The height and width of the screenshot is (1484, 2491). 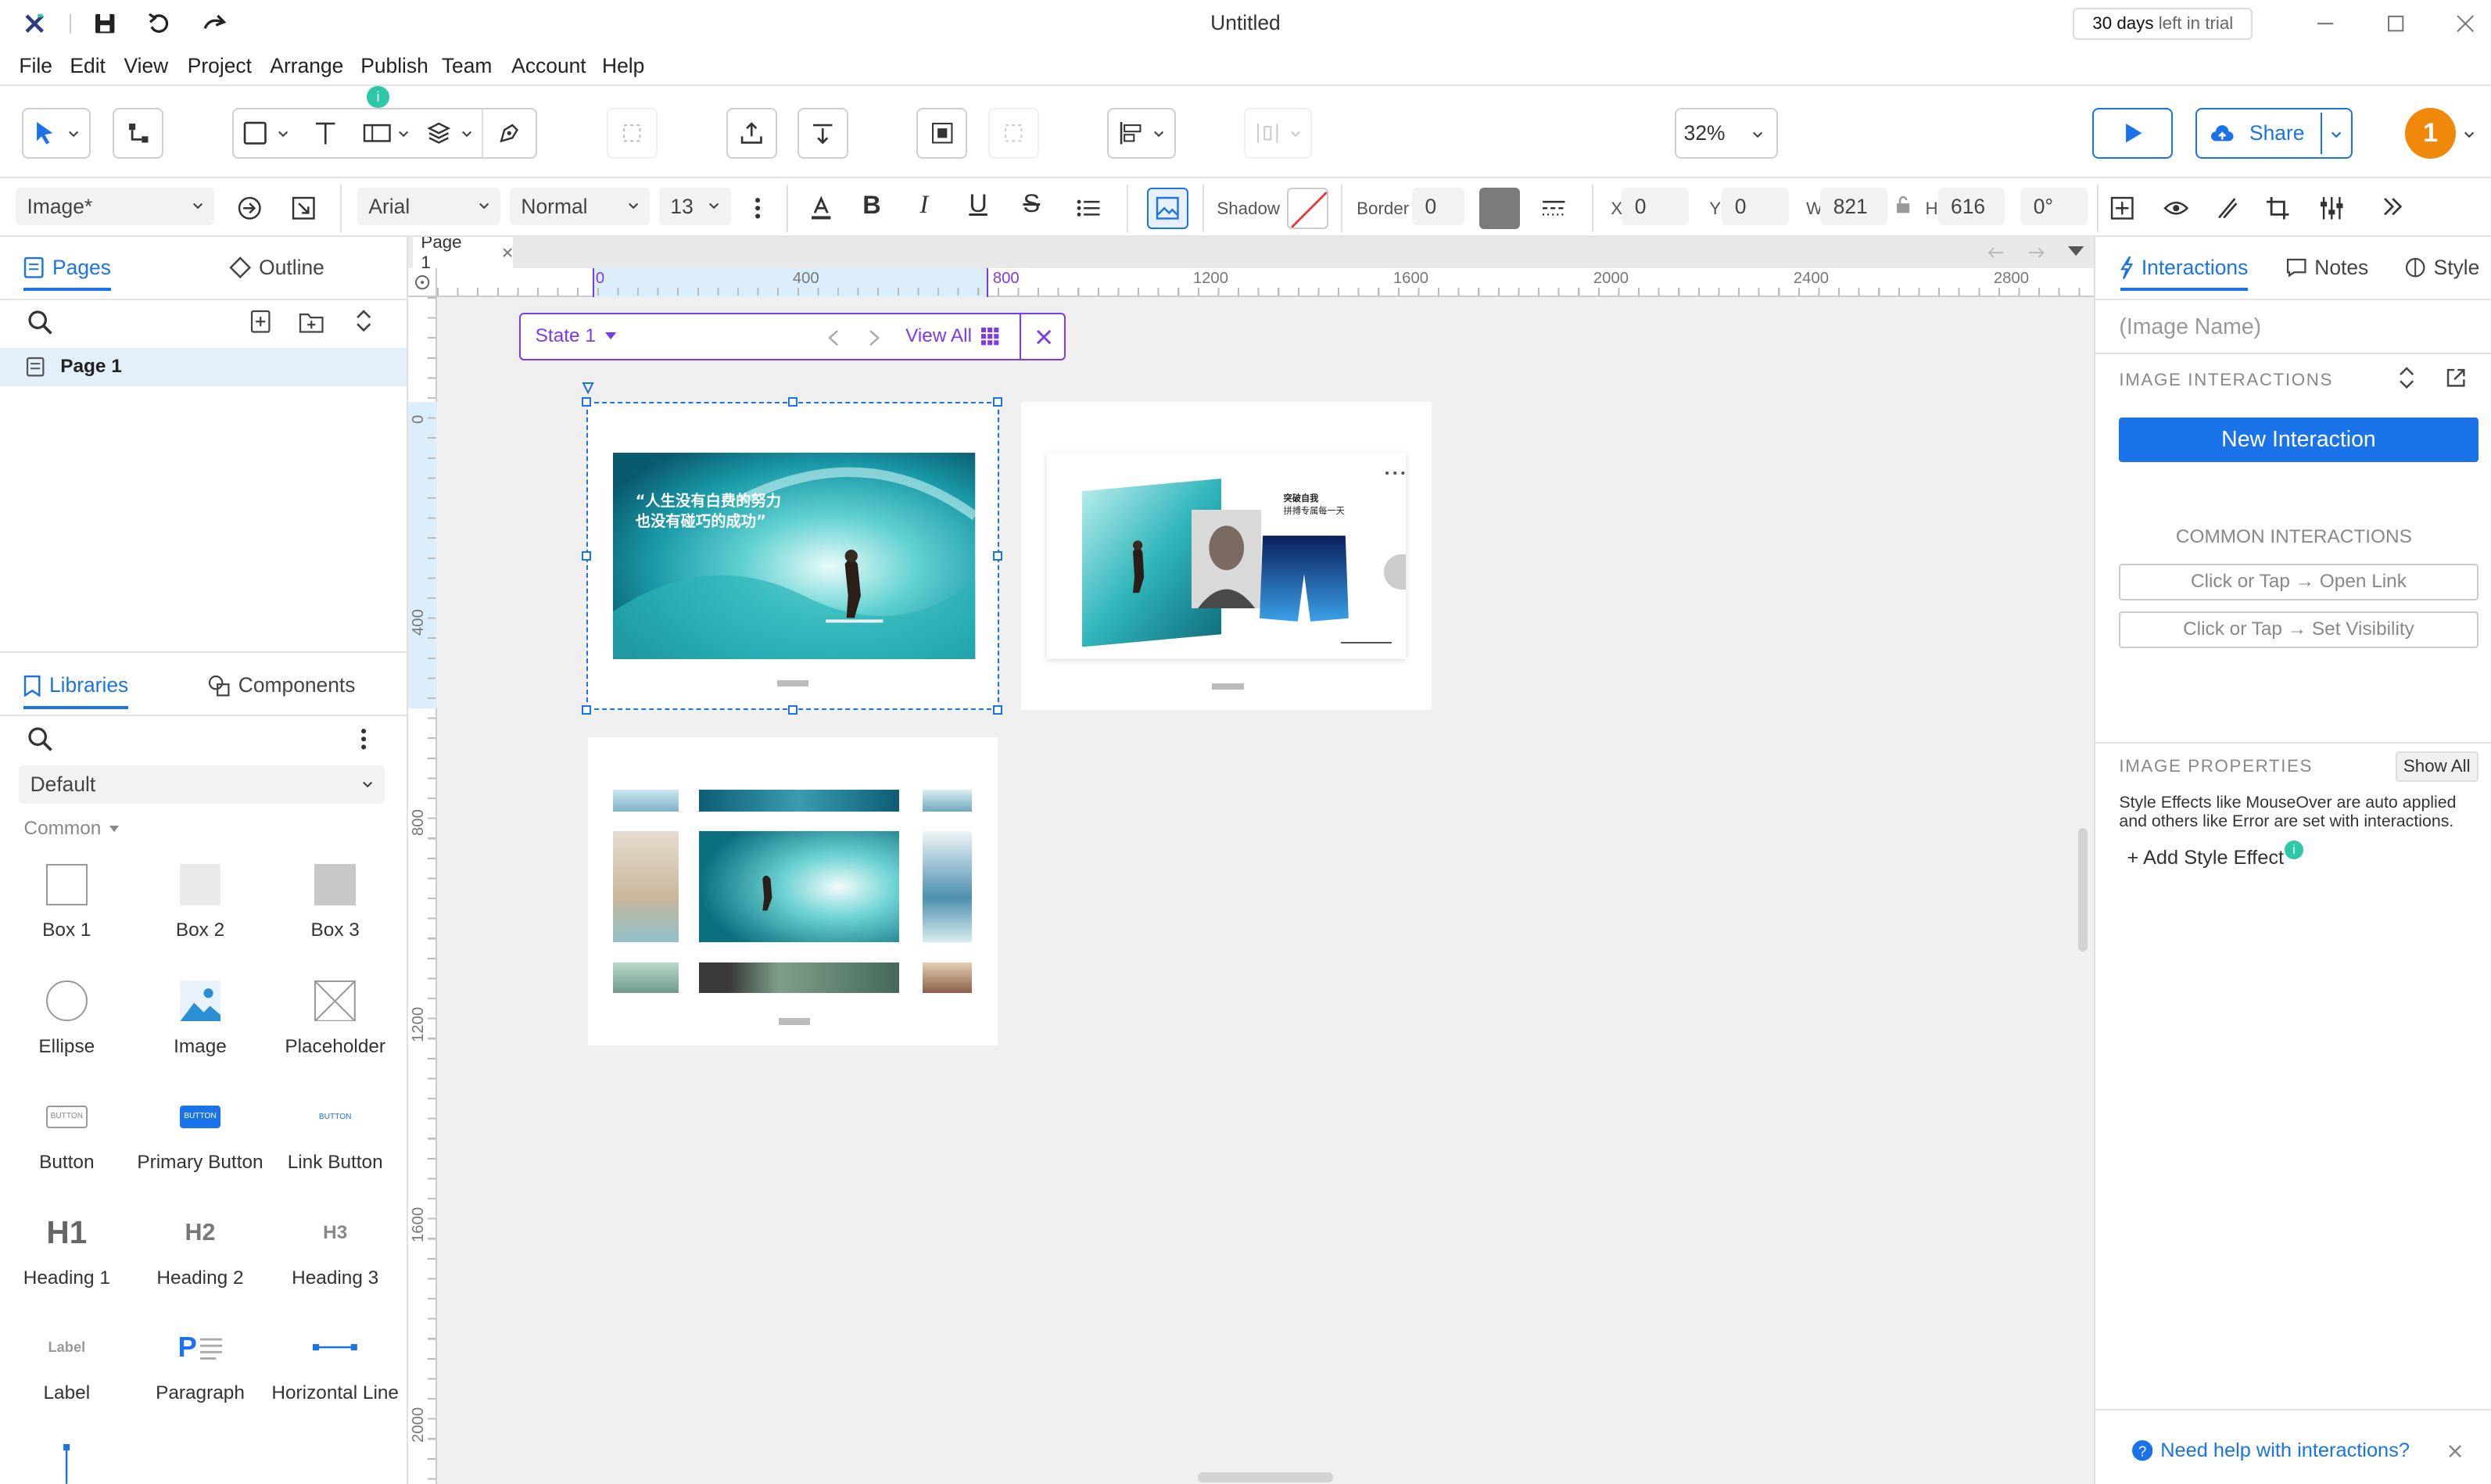 I want to click on set-visibility-interaction-button: Click or Tap → Set Visibility, so click(x=2299, y=629).